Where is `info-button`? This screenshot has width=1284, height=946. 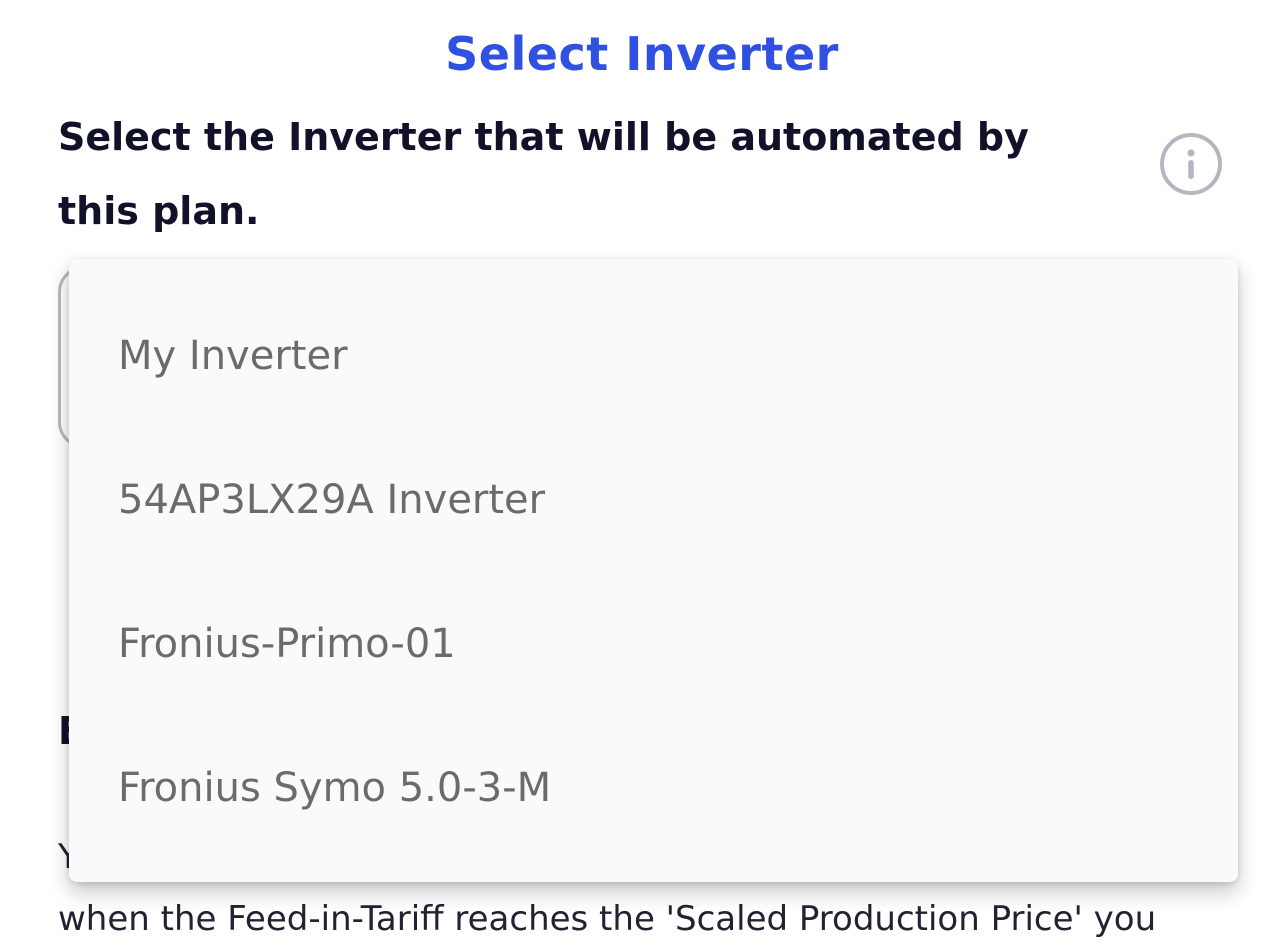 info-button is located at coordinates (1191, 164).